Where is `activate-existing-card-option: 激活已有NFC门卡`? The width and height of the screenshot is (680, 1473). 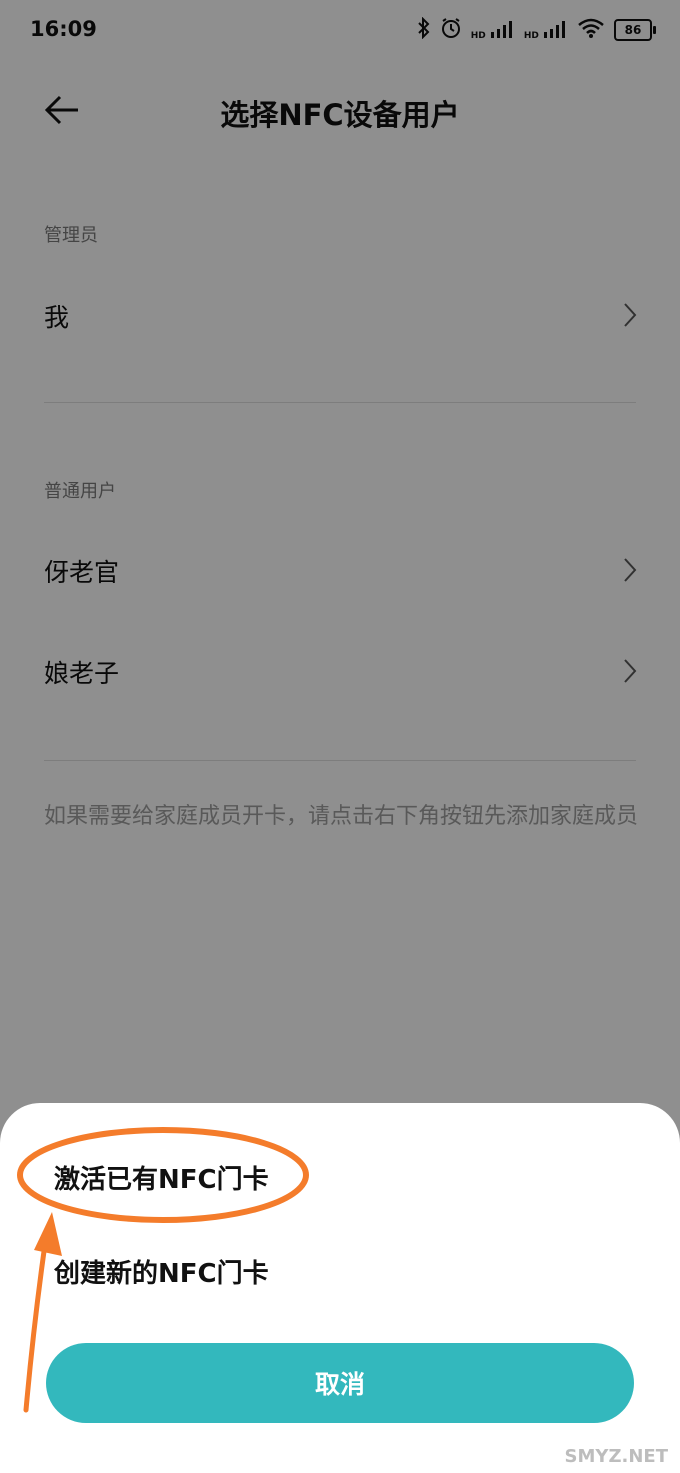 activate-existing-card-option: 激活已有NFC门卡 is located at coordinates (161, 1177).